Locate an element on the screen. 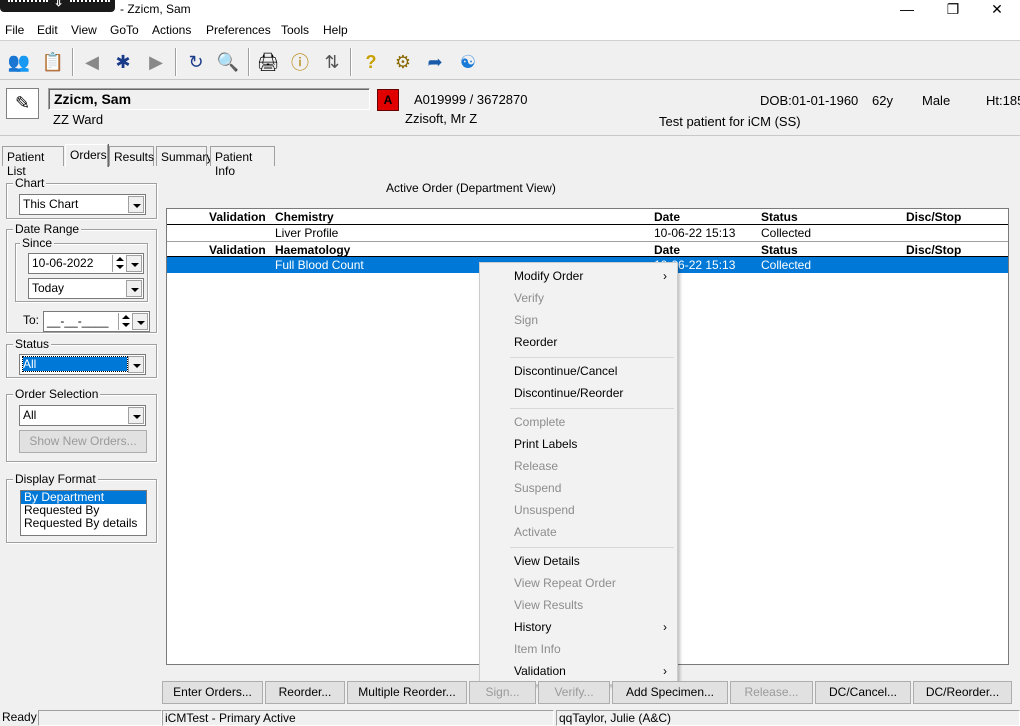 Image resolution: width=1020 pixels, height=726 pixels. tab-summary: Summary is located at coordinates (184, 156).